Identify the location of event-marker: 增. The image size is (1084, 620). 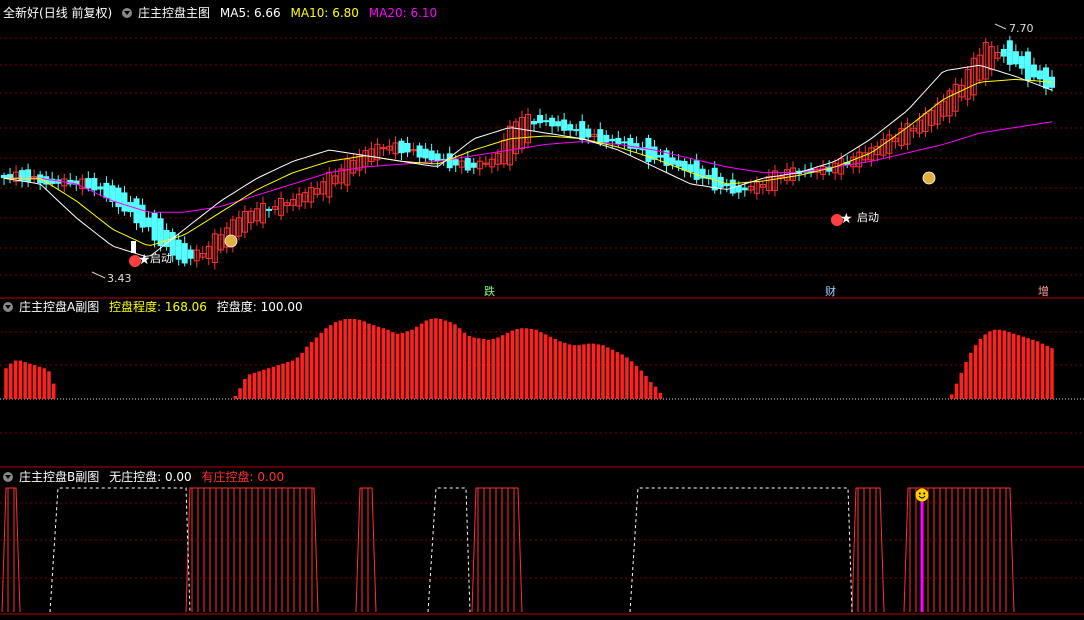
(1043, 291).